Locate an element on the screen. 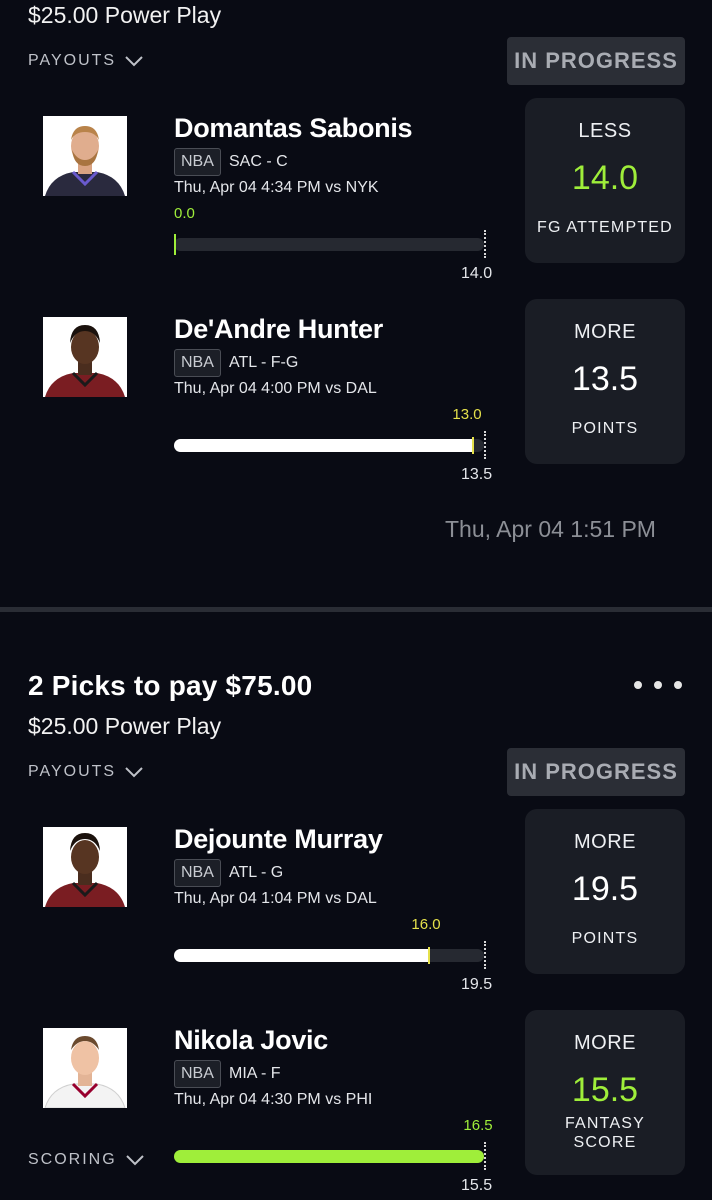 Image resolution: width=712 pixels, height=1200 pixels. current-value-label: 13.0 is located at coordinates (467, 414).